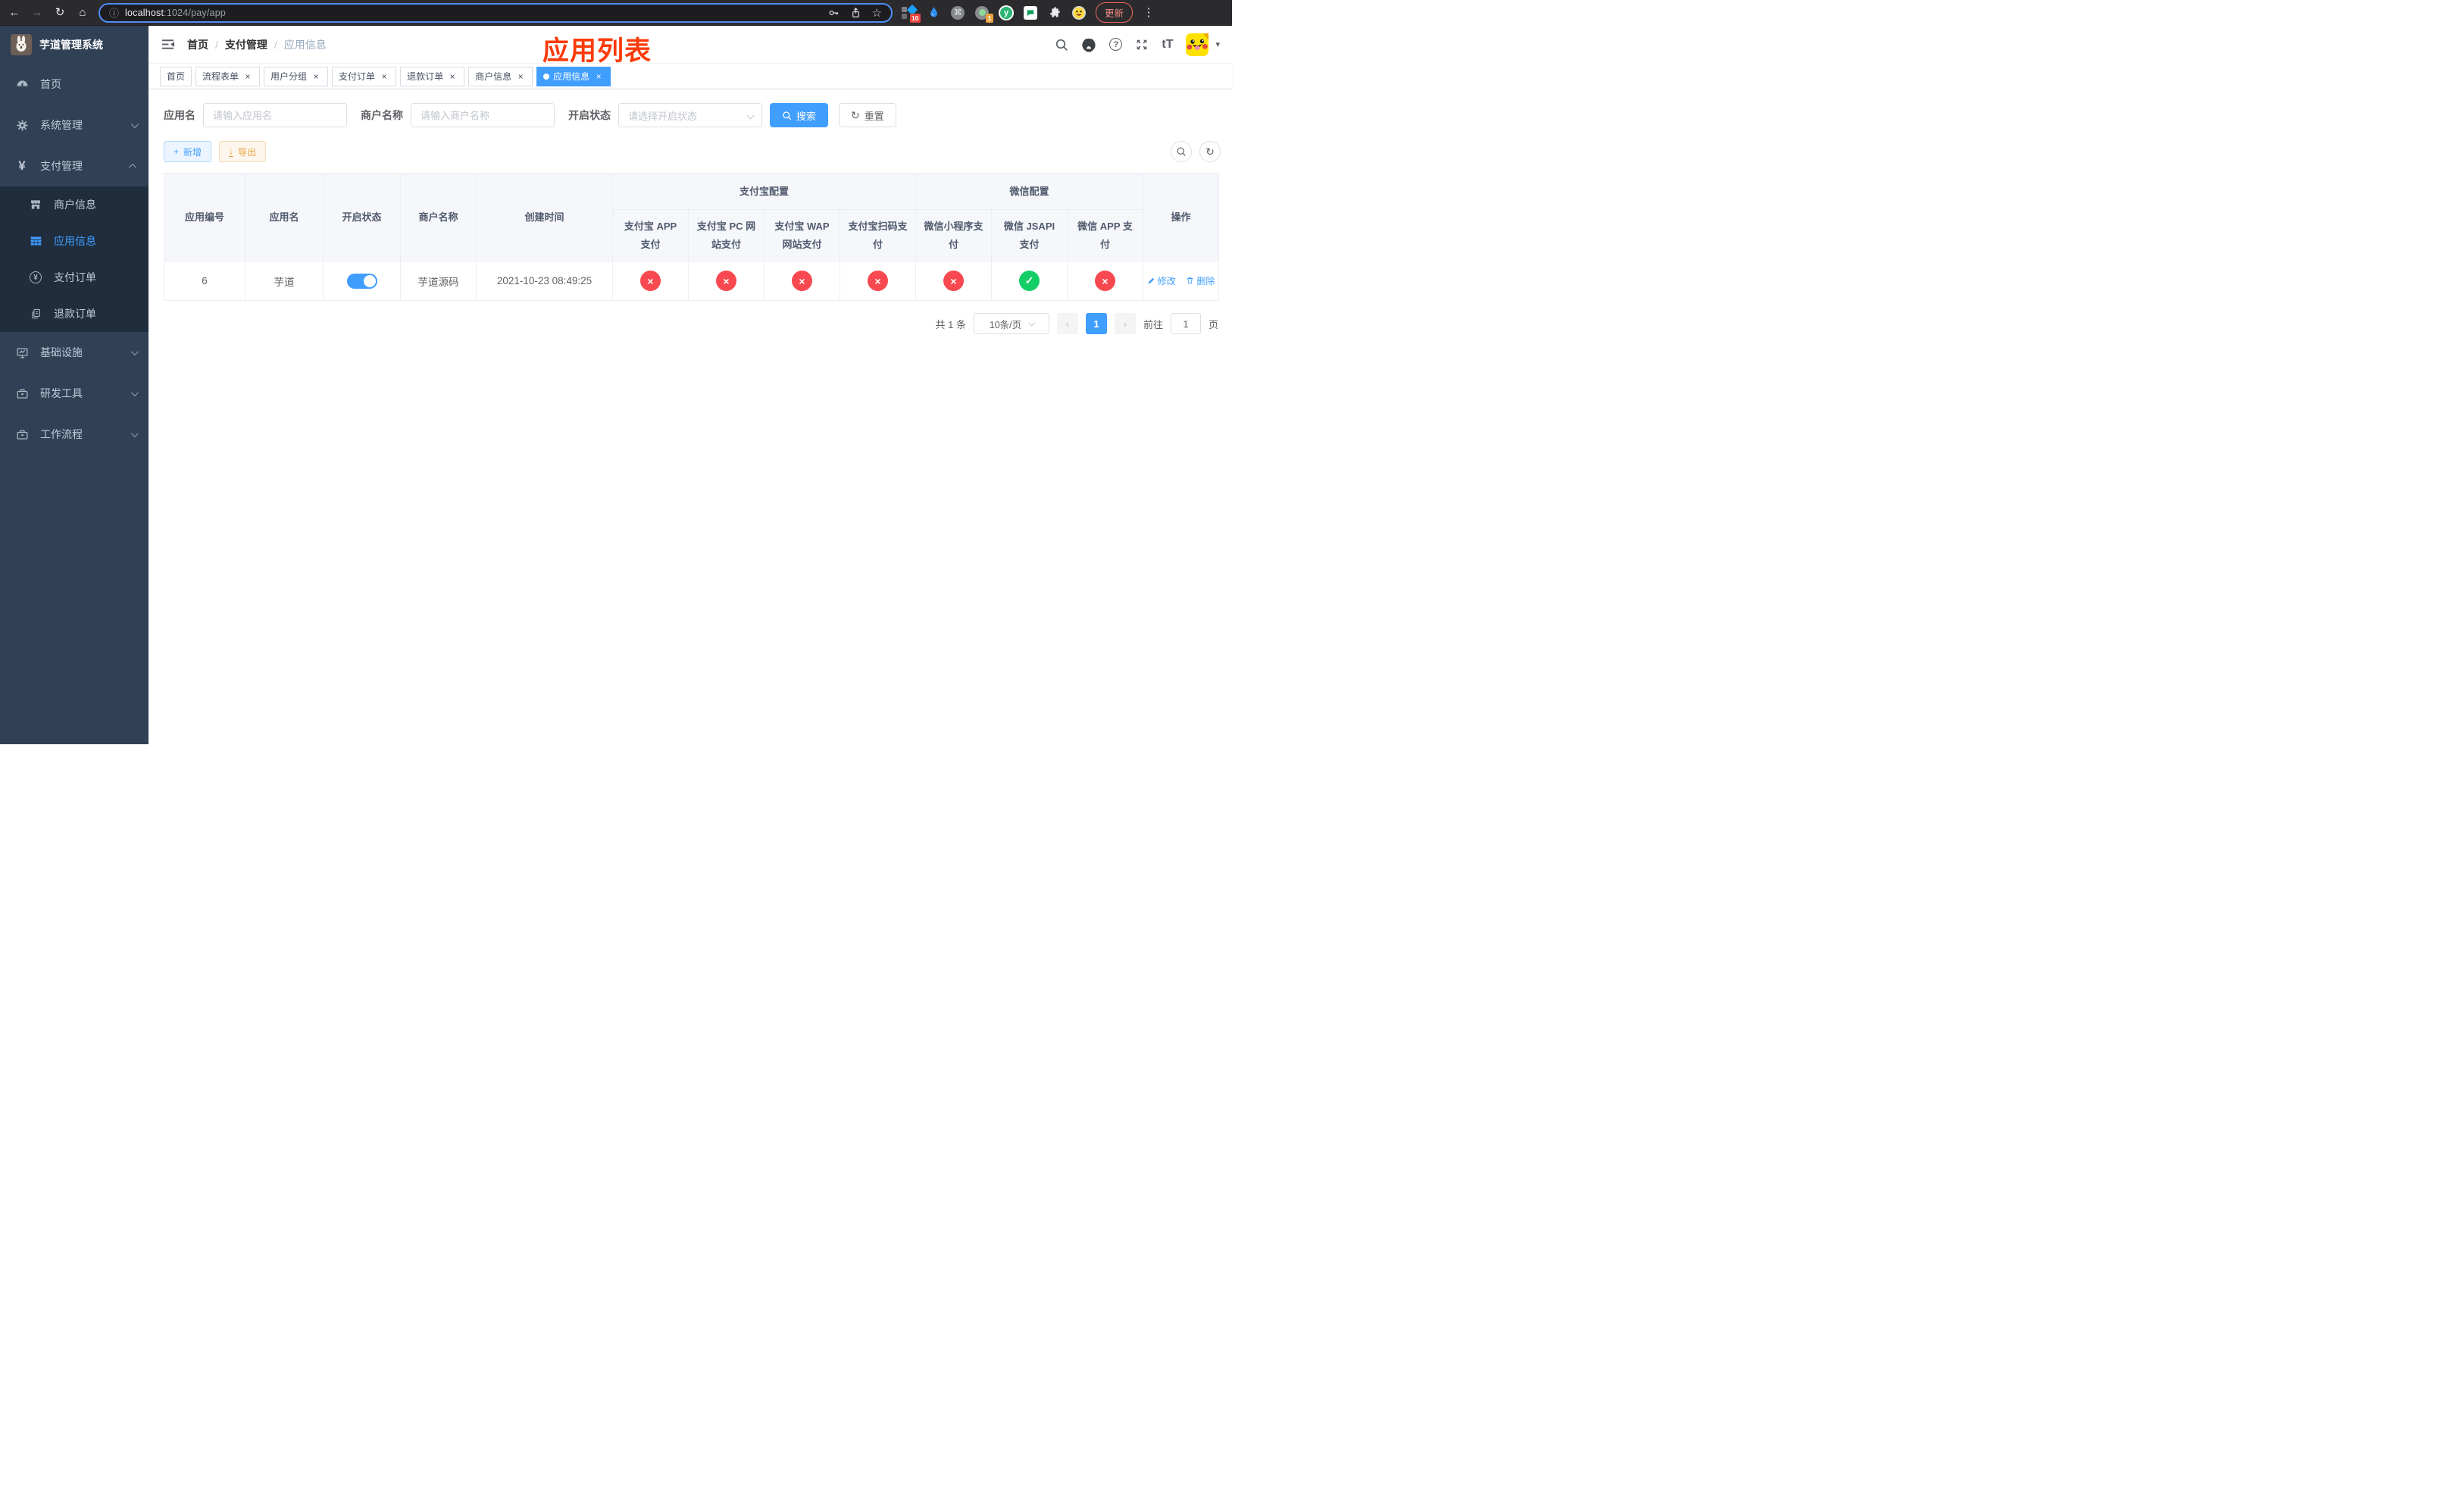  Describe the element at coordinates (573, 76) in the screenshot. I see `tab-app-info: 应用信息 ×` at that location.